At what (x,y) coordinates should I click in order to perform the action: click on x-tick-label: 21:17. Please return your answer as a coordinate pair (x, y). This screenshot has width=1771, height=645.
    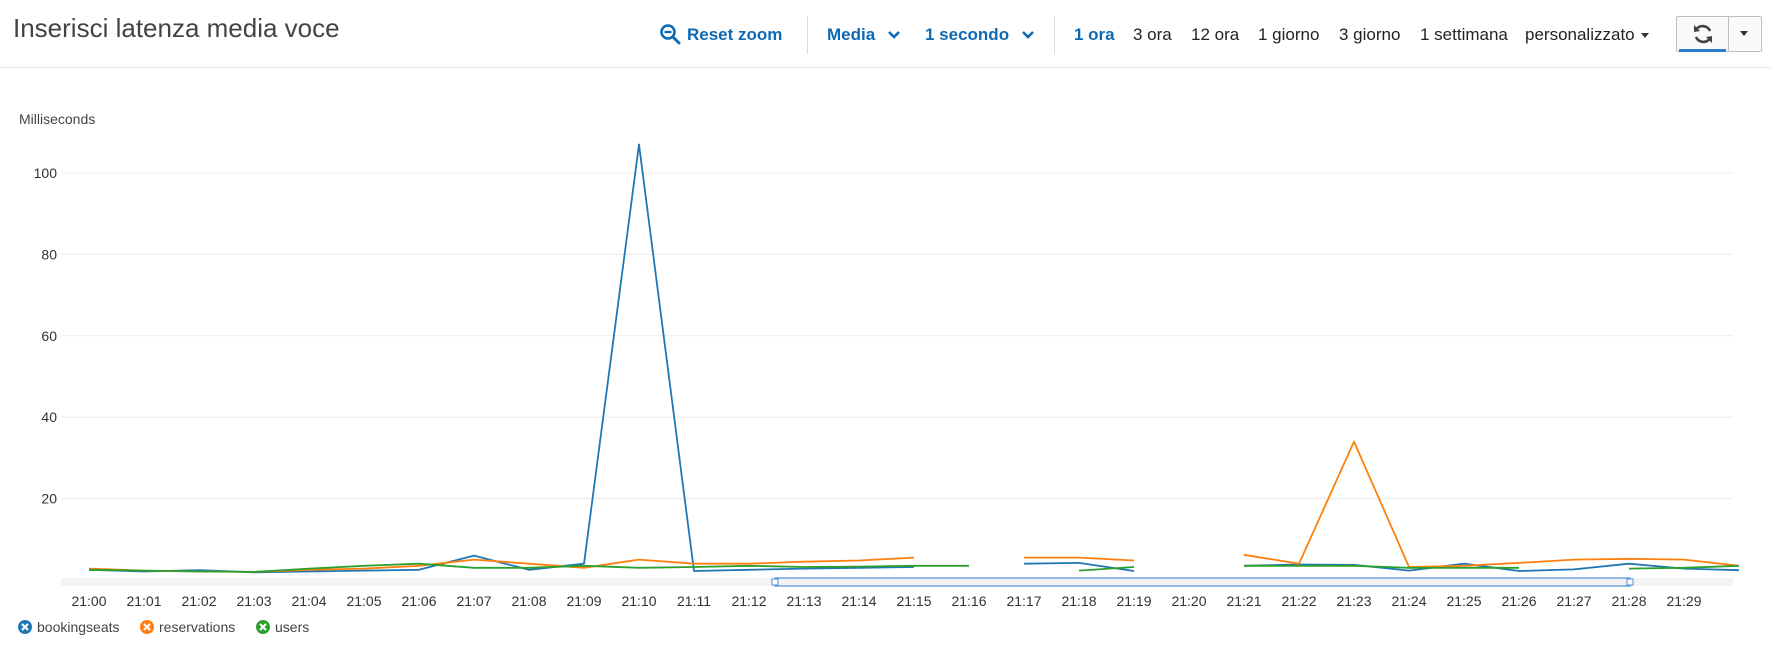
    Looking at the image, I should click on (1023, 601).